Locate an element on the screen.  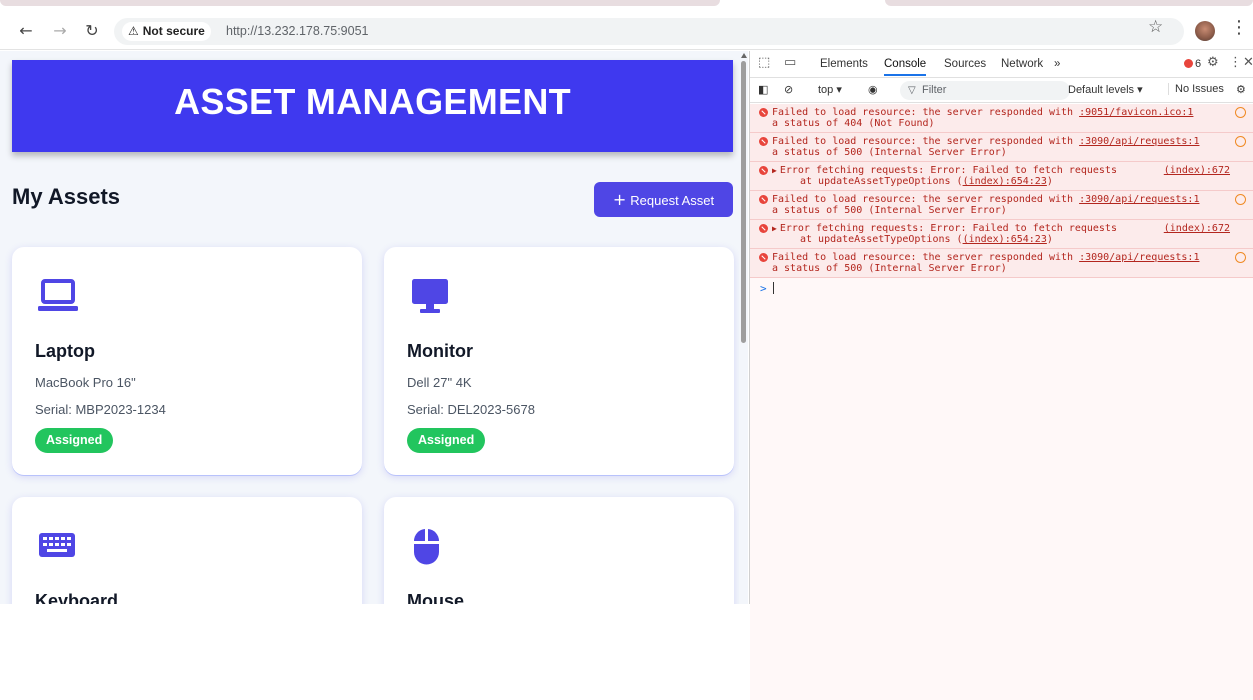
tab-strip is located at coordinates (626, 6).